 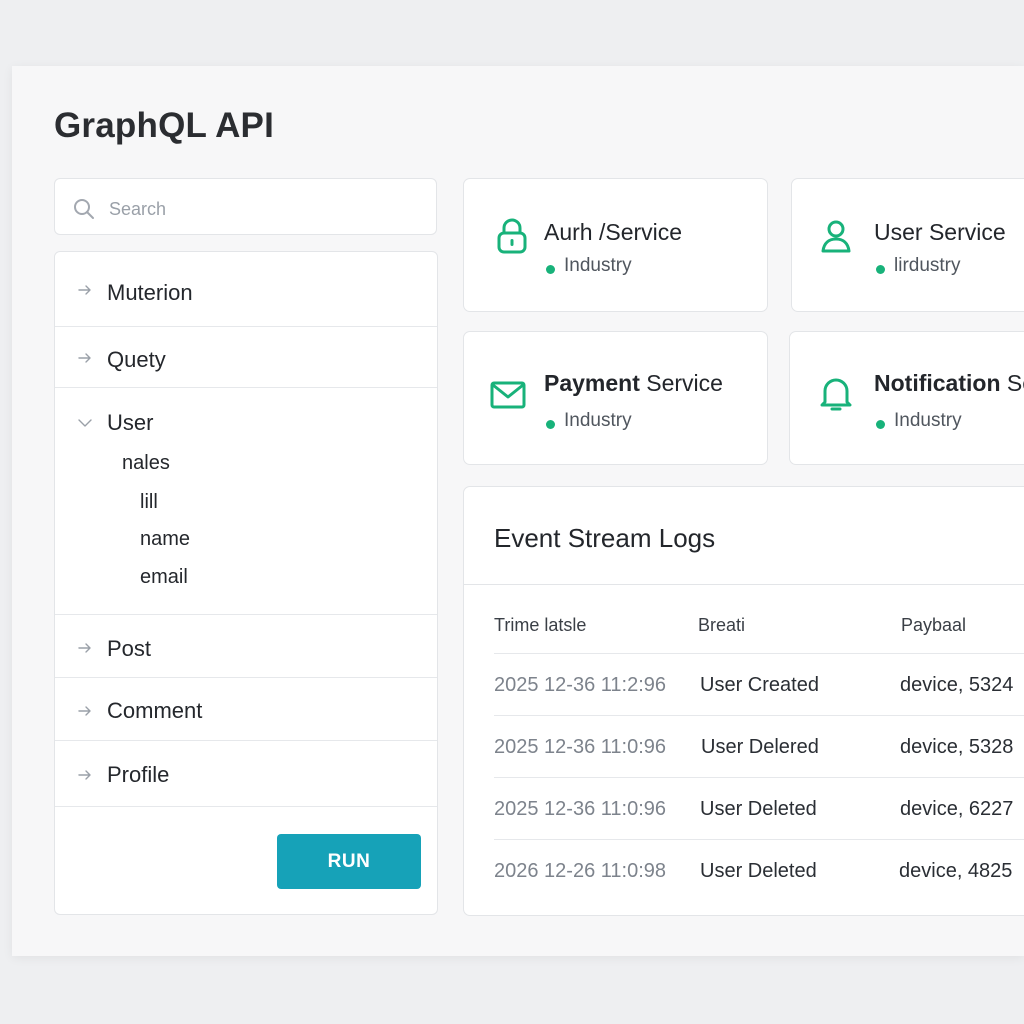 I want to click on column-header-time: Trime latsle, so click(x=540, y=625).